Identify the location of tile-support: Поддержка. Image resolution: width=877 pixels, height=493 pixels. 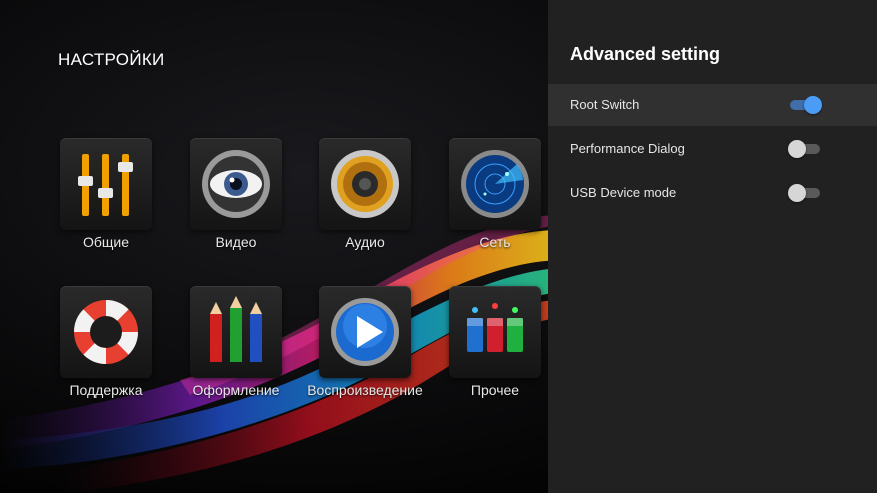
(106, 351).